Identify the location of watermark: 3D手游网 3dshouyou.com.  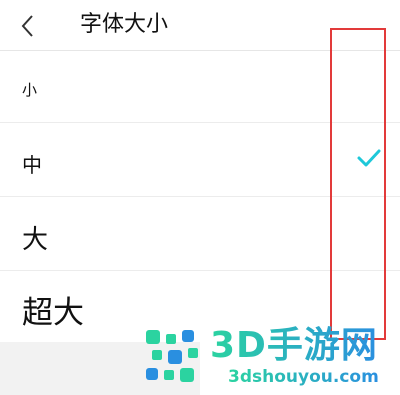
(270, 358).